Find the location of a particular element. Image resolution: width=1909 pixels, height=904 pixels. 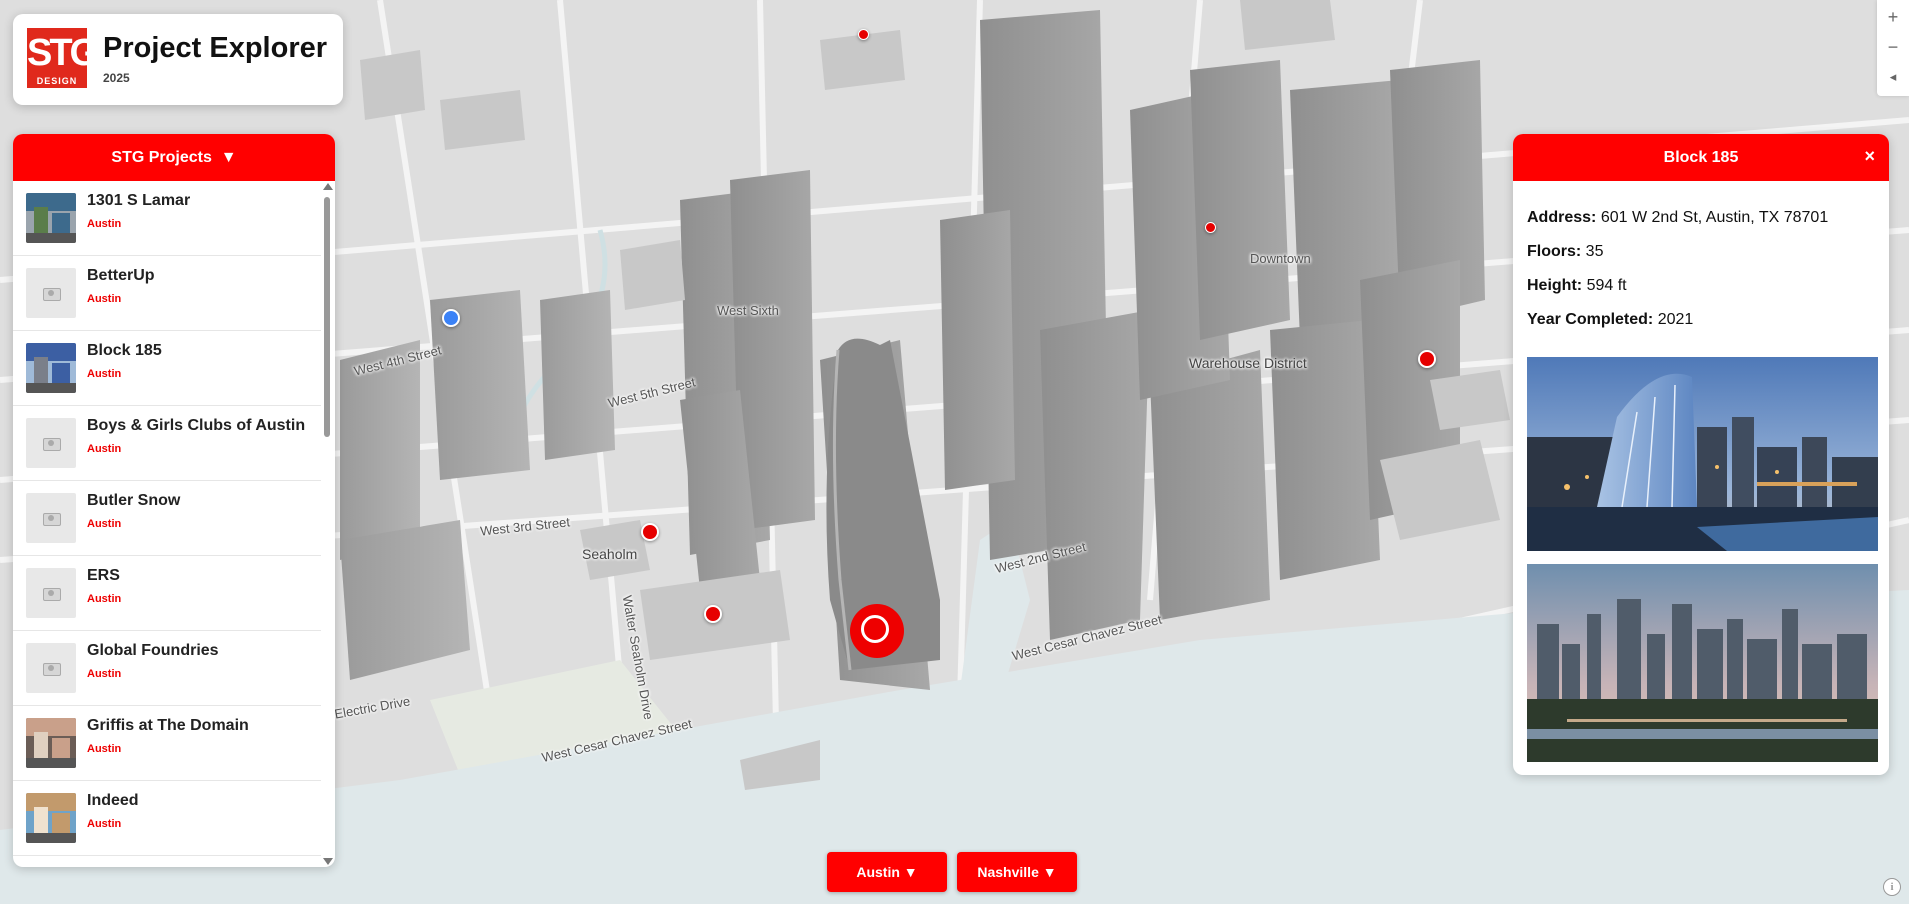

detail-year: Year Completed: 2021 is located at coordinates (1610, 320).